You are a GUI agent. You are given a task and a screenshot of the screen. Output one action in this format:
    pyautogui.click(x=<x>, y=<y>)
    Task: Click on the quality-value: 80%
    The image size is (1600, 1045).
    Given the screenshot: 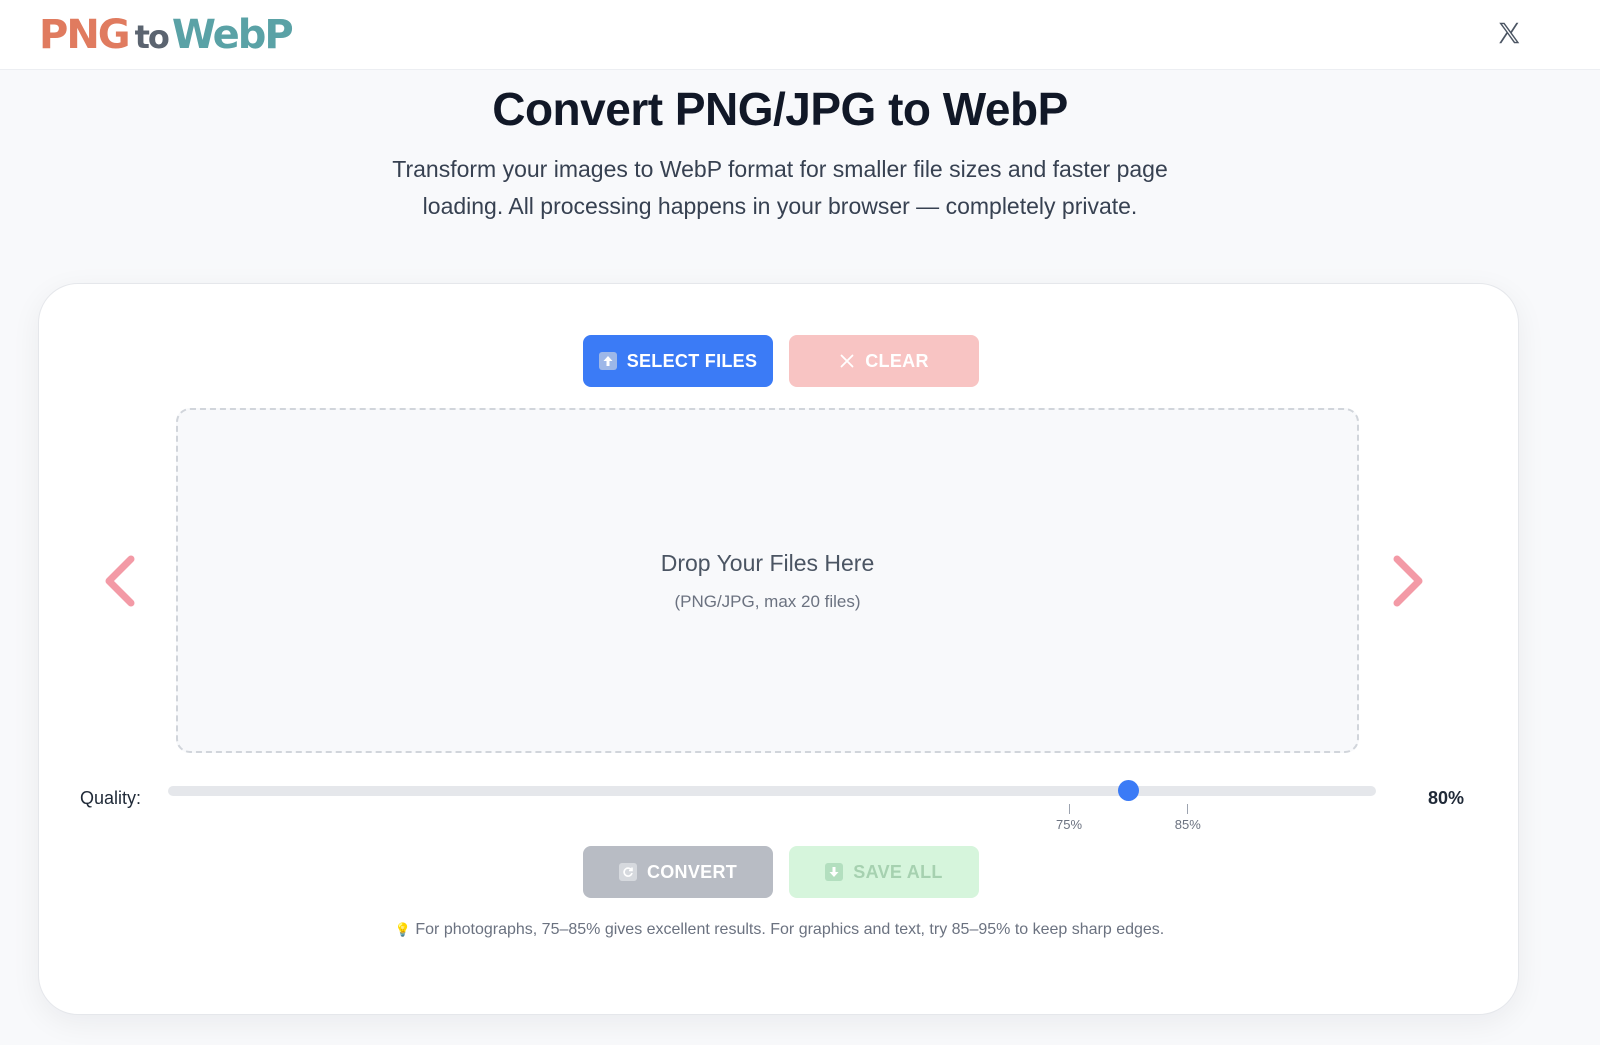 What is the action you would take?
    pyautogui.click(x=1445, y=798)
    